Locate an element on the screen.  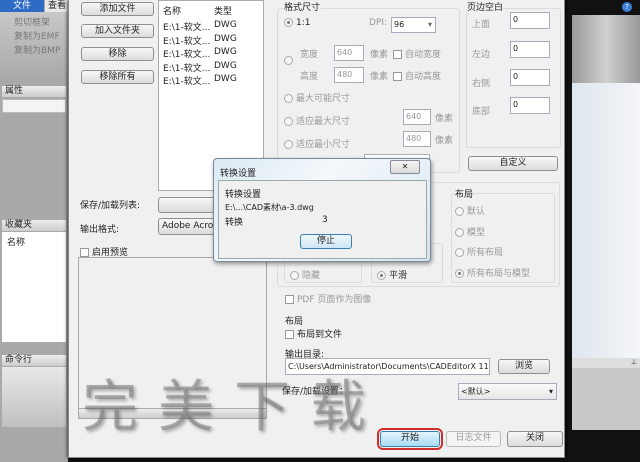
progress-body: 转换设置 E:\...\CAD素材\a-3.dwg 转换 3 停止 is located at coordinates (322, 219).